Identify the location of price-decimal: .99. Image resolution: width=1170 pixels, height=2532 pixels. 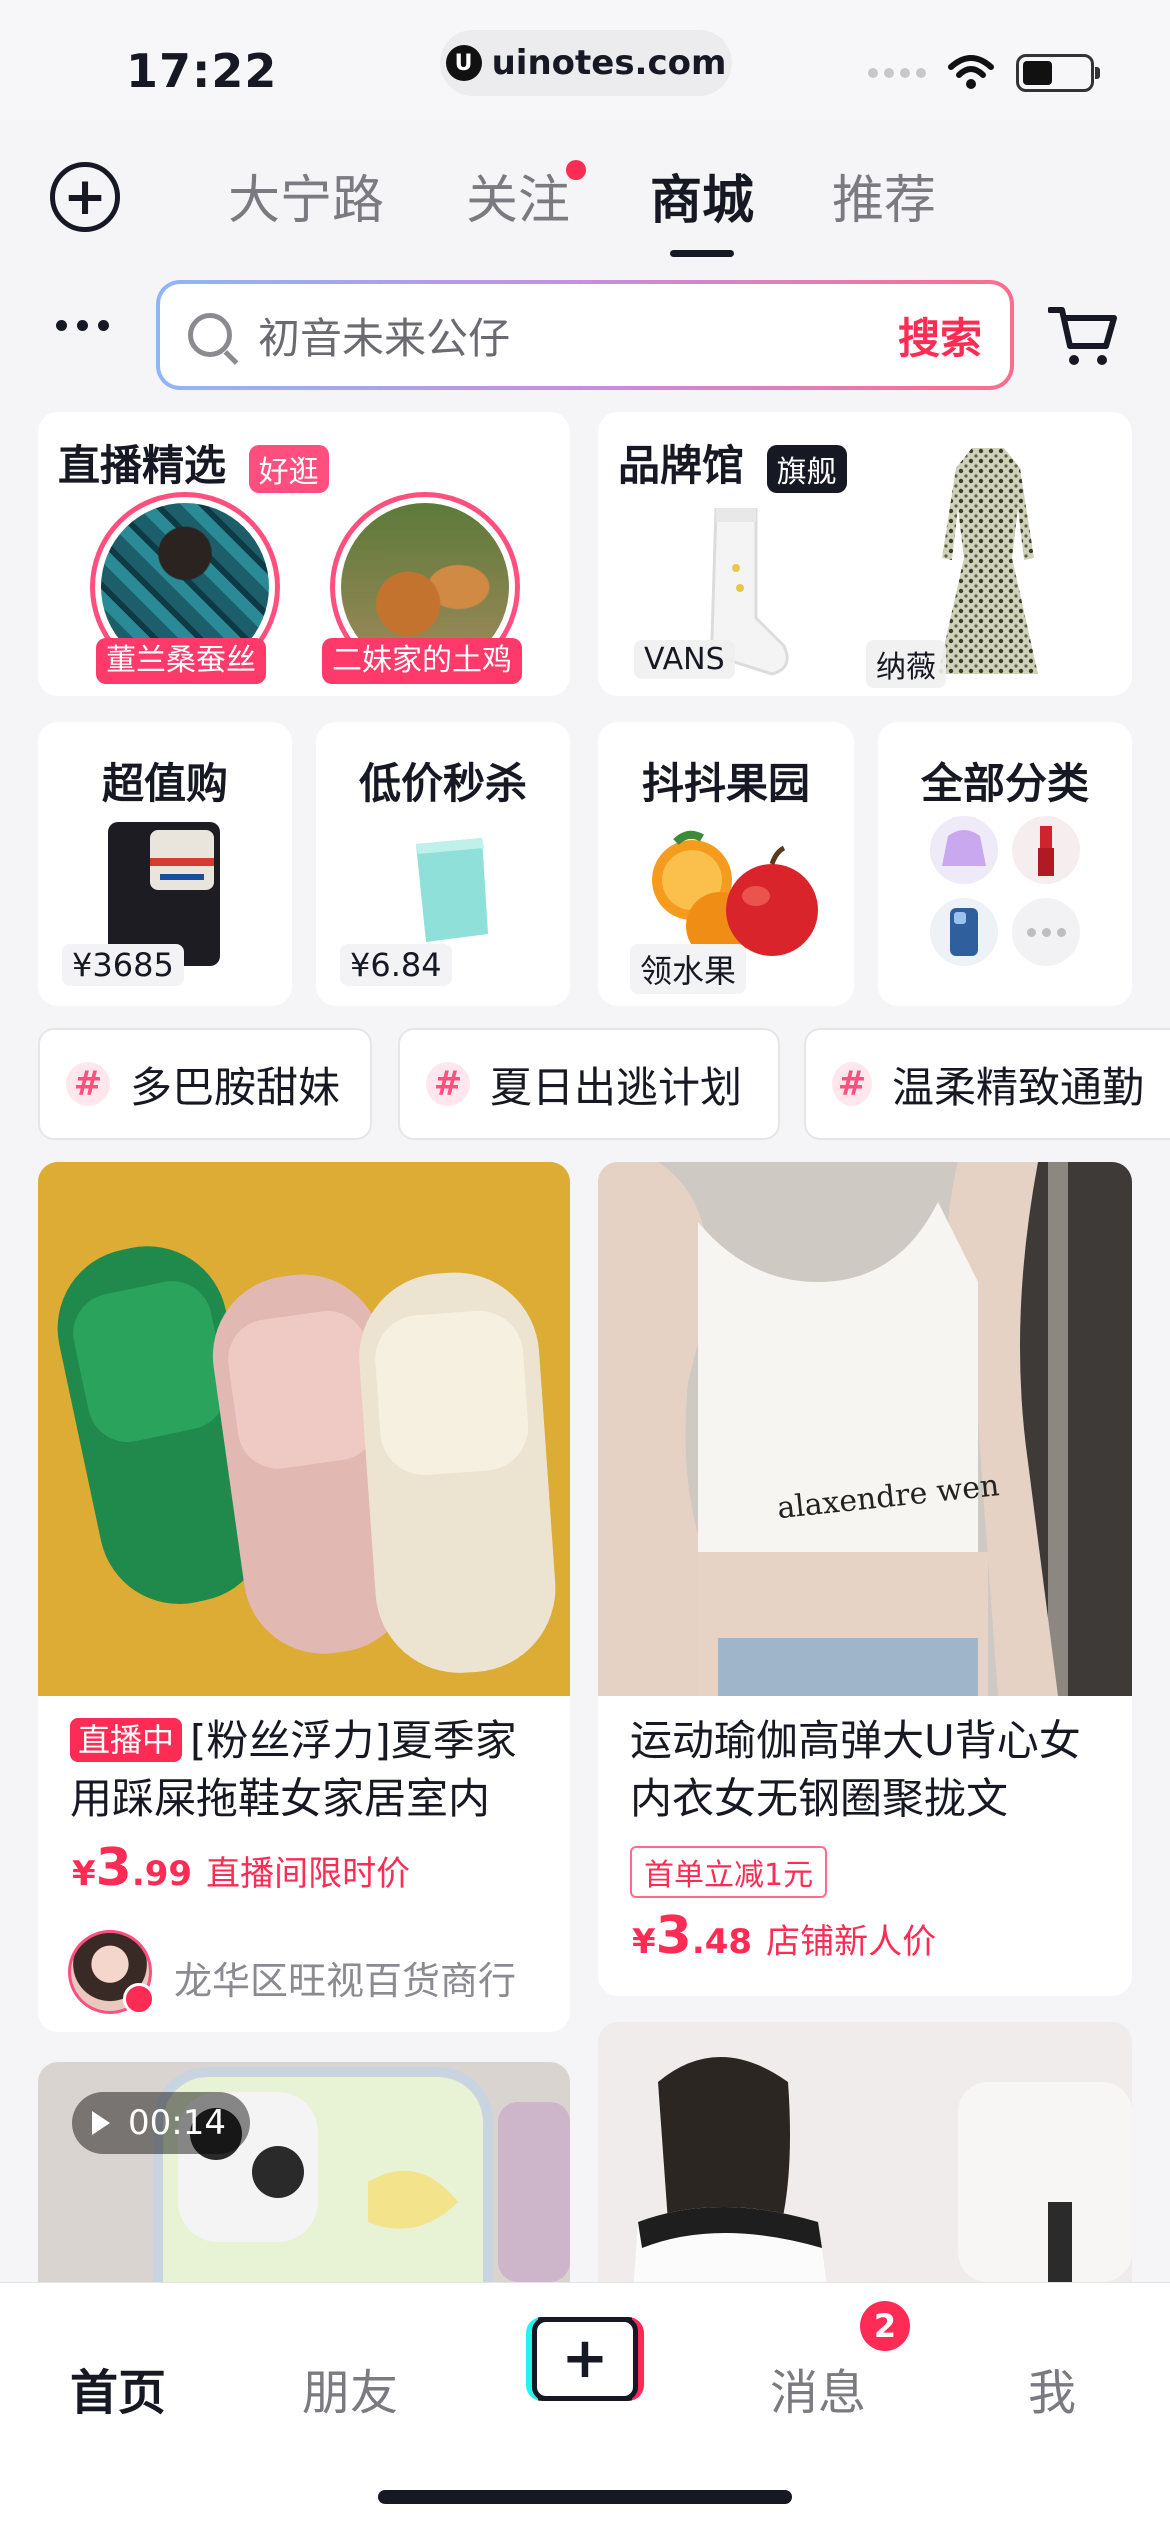
(162, 1874).